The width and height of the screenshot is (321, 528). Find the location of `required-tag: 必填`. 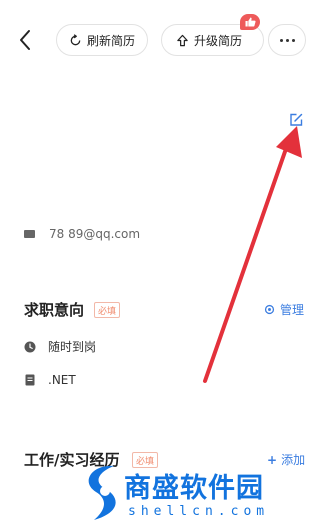

required-tag: 必填 is located at coordinates (107, 310).